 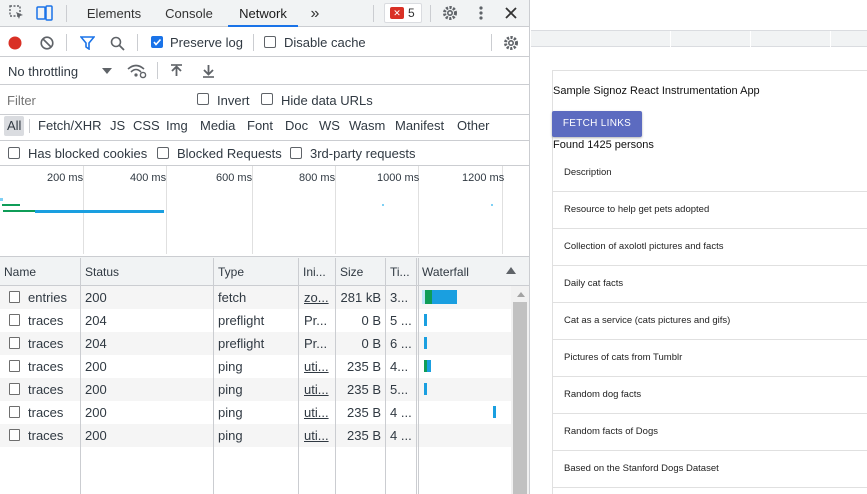 I want to click on type-filter-css: CSS, so click(x=146, y=126).